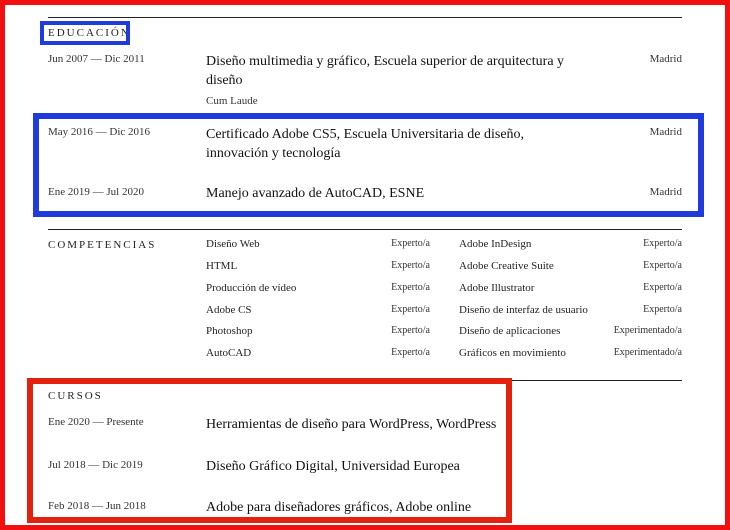 This screenshot has width=730, height=530. What do you see at coordinates (523, 310) in the screenshot?
I see `skill-right-4: Diseño de interfaz de usuario` at bounding box center [523, 310].